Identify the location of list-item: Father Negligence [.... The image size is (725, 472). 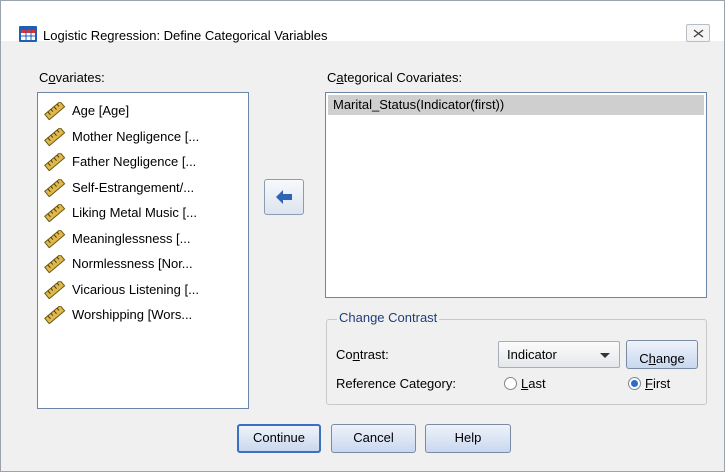
(144, 162).